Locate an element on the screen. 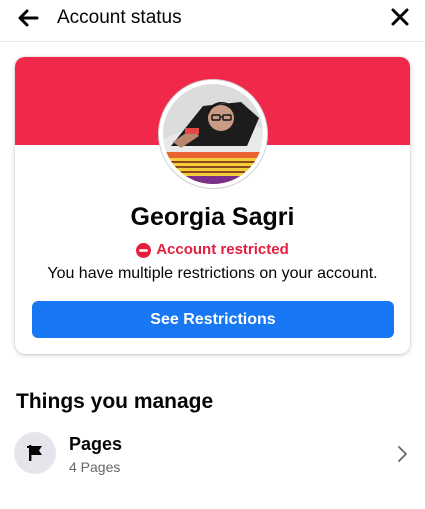 This screenshot has height=509, width=425. profile-photo is located at coordinates (213, 134).